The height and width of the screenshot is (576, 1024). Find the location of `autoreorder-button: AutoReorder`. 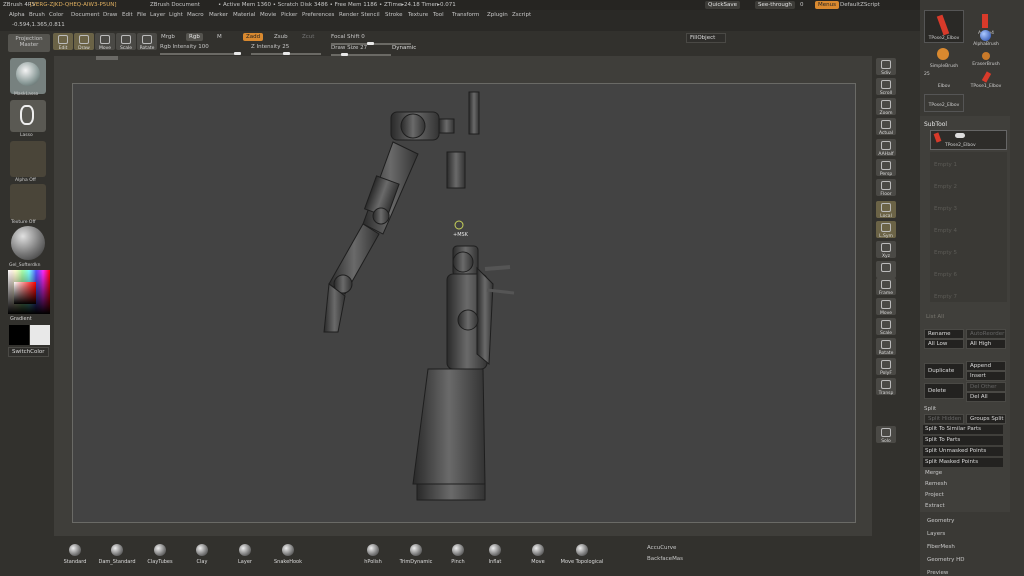

autoreorder-button: AutoReorder is located at coordinates (986, 334).